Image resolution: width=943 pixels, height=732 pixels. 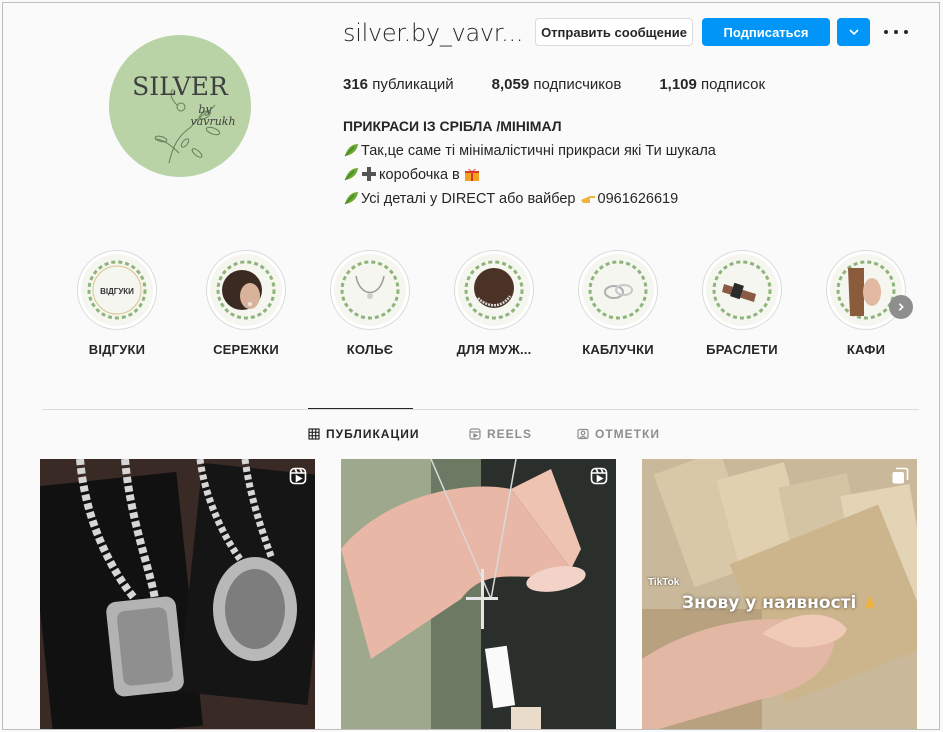 I want to click on grid-icon, so click(x=314, y=434).